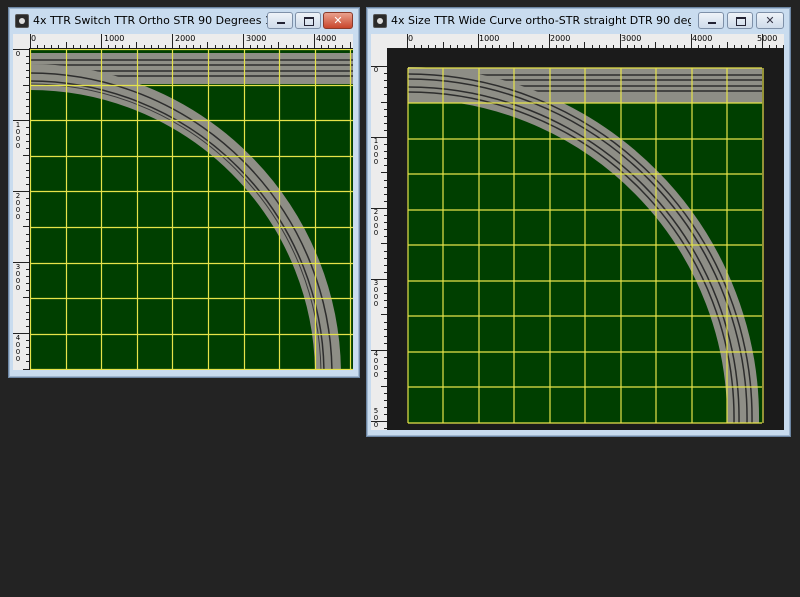  Describe the element at coordinates (595, 41) in the screenshot. I see `horizontal-ruler-ticks` at that location.